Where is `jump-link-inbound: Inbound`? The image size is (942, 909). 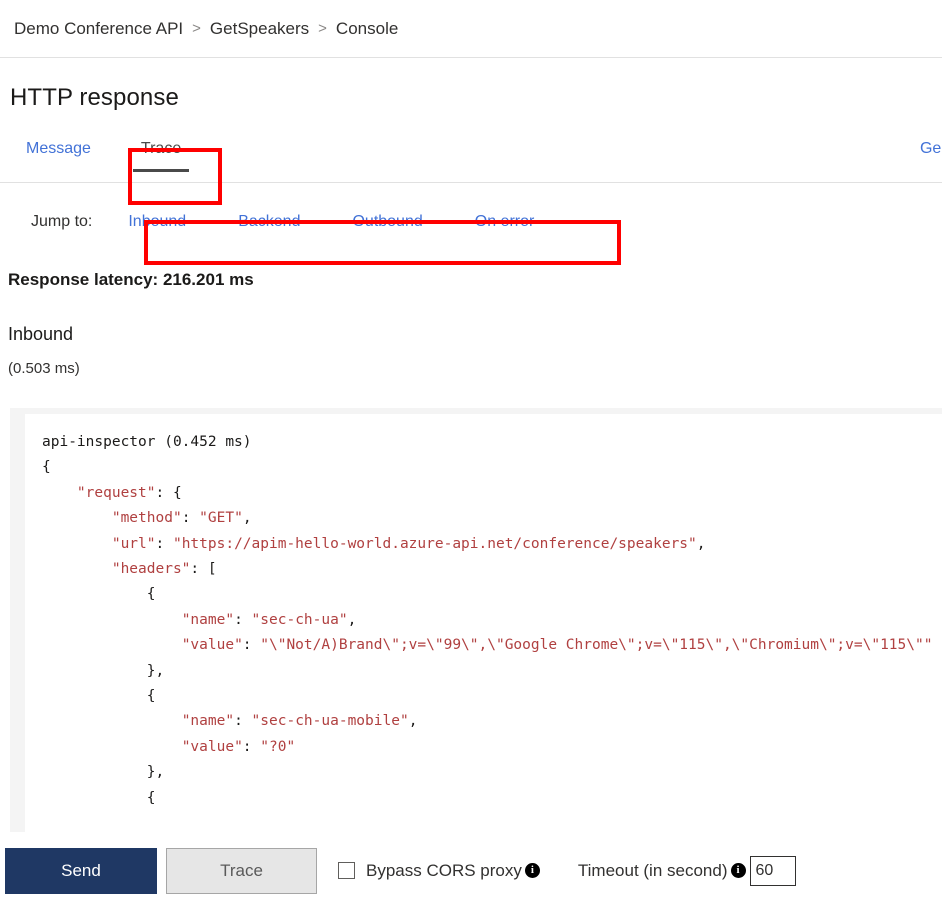
jump-link-inbound: Inbound is located at coordinates (157, 222).